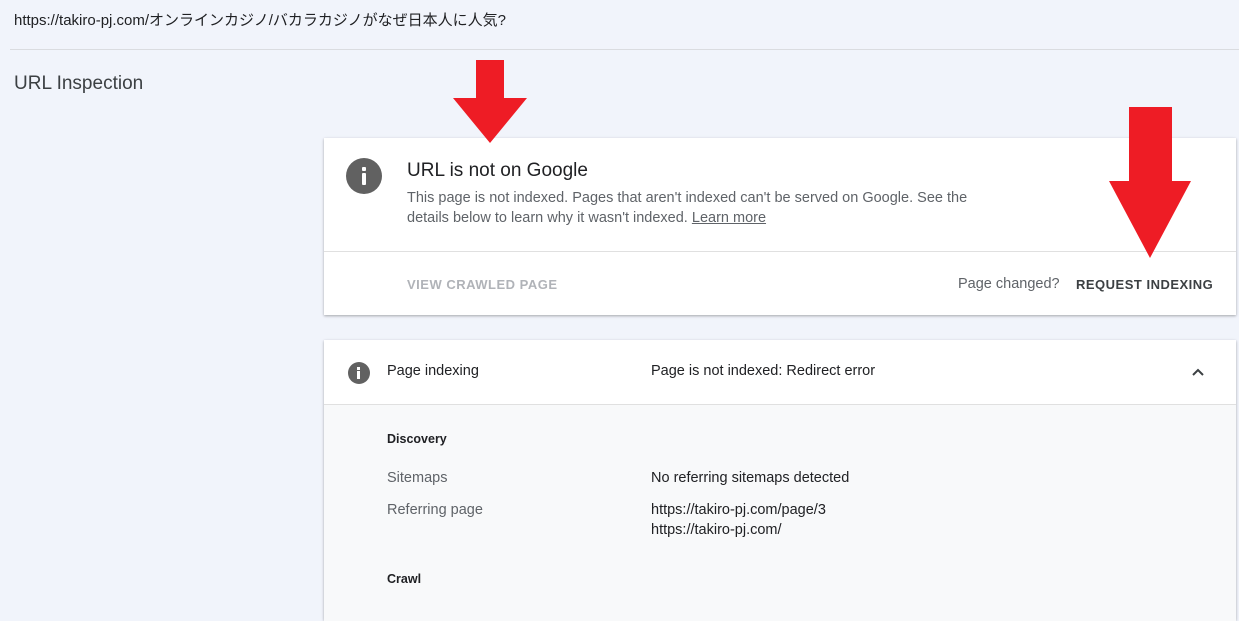 The width and height of the screenshot is (1239, 621). I want to click on sitemaps-value: No referring sitemaps detected, so click(750, 478).